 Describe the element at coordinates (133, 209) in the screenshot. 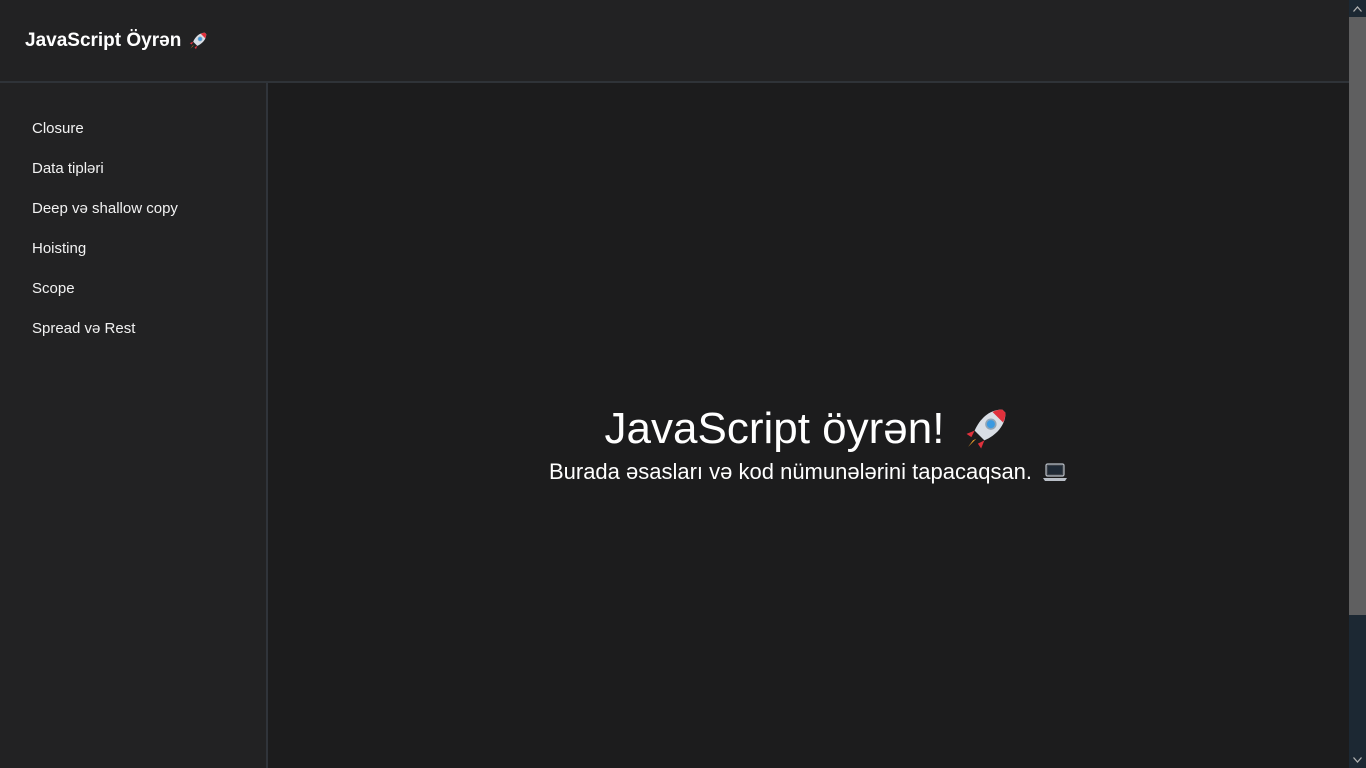

I see `sidebar-item-deep-shallow-copy: Deep və shallow copy` at that location.